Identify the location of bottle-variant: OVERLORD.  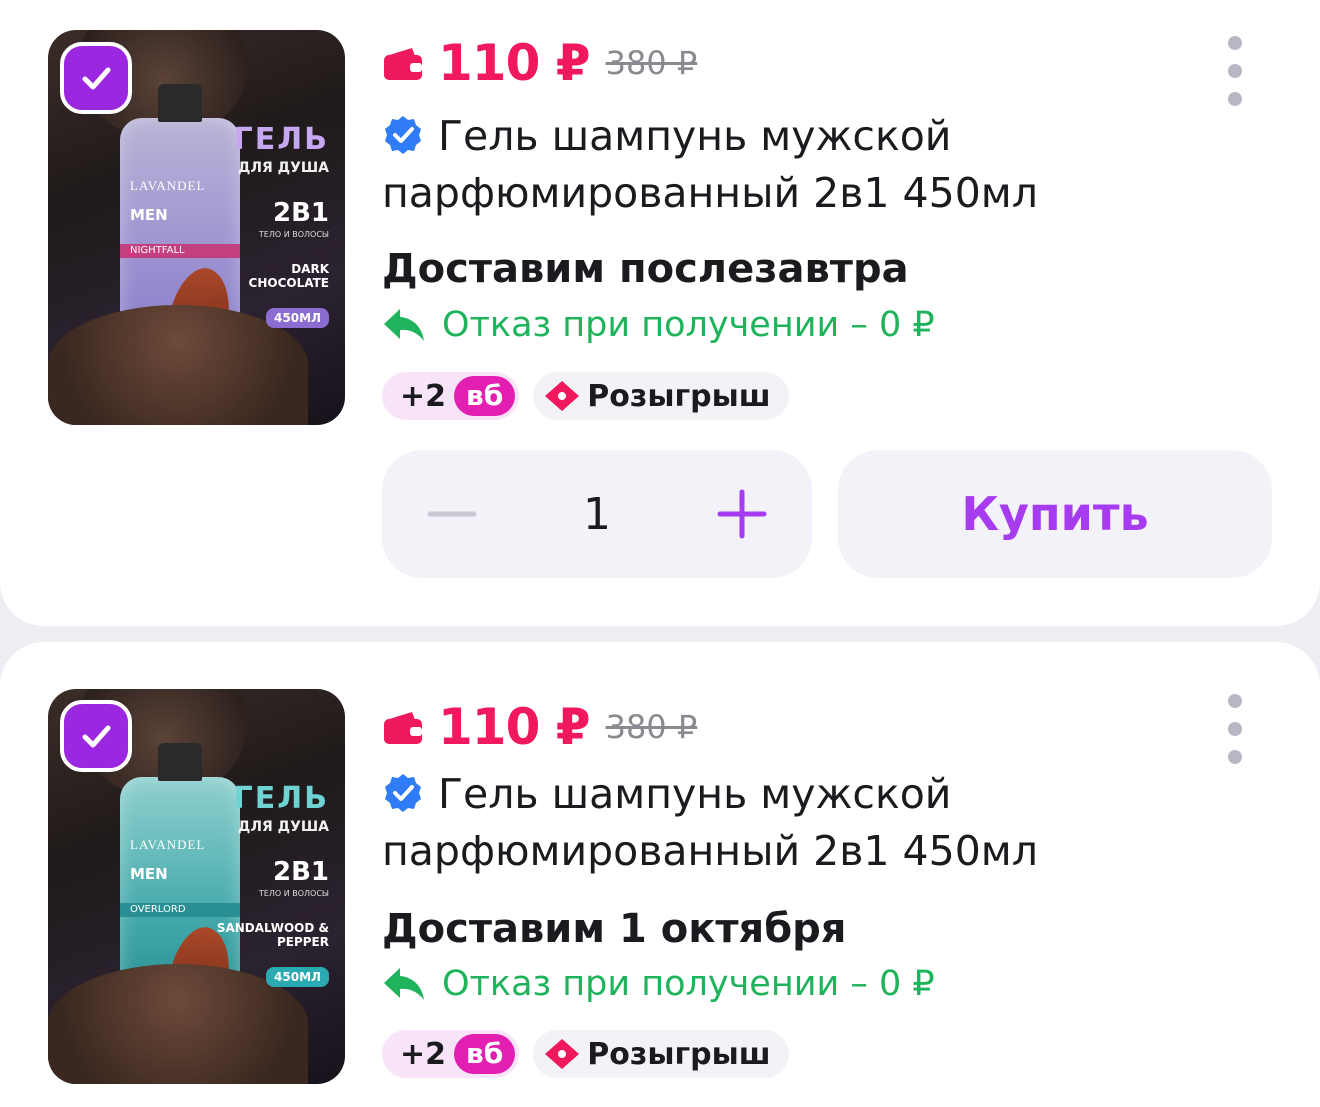
(180, 910).